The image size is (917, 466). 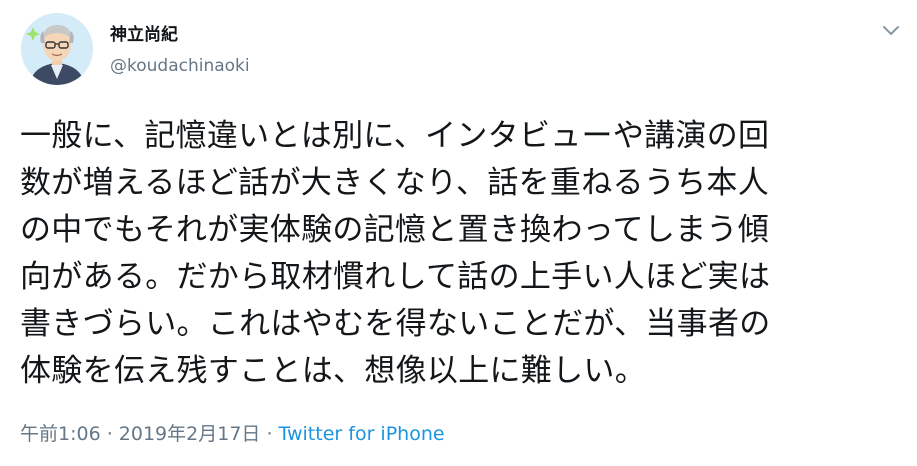 What do you see at coordinates (395, 230) in the screenshot?
I see `tweet-text-line: の中でもそれが実体験の記憶と置き換わってしまう傾` at bounding box center [395, 230].